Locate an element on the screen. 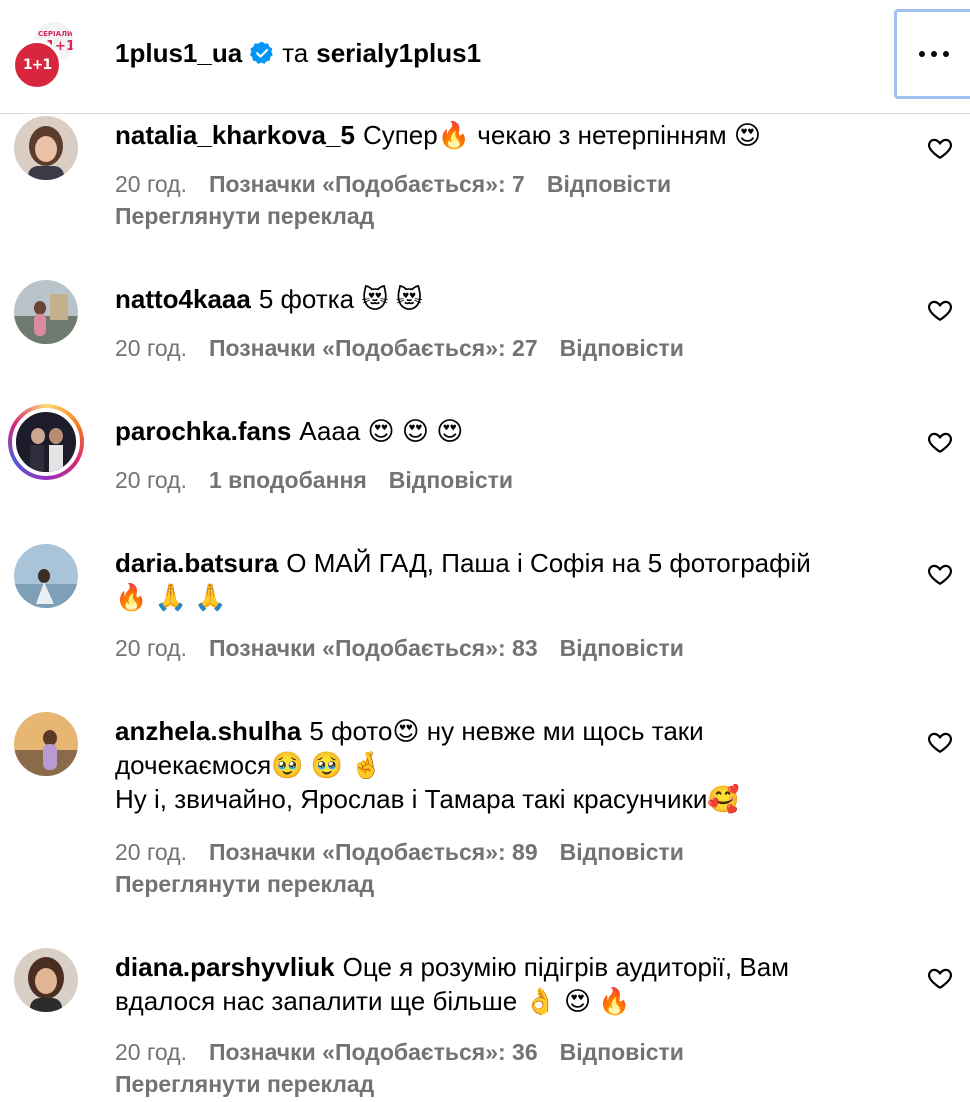 Image resolution: width=970 pixels, height=1102 pixels. serialy-avatar-text: СЕРІАЛИ is located at coordinates (55, 34).